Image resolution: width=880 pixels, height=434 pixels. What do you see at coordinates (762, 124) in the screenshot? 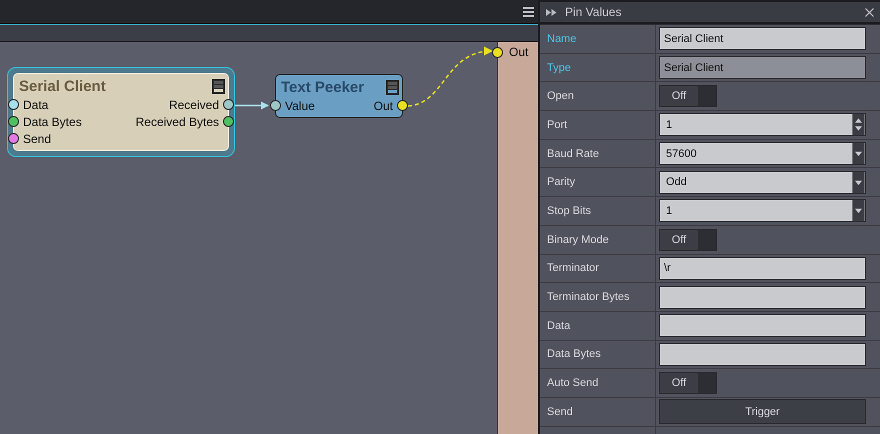
I see `number-field: 1` at bounding box center [762, 124].